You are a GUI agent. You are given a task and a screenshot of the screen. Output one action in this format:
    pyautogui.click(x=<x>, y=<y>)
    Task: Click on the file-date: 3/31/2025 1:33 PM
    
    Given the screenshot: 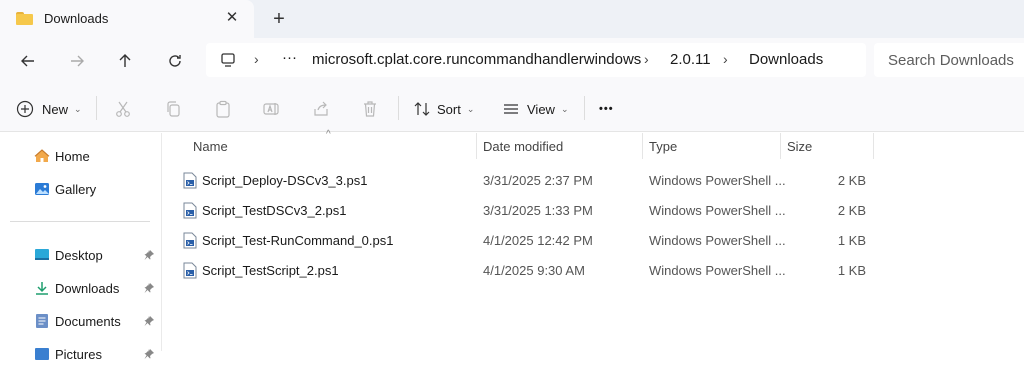 What is the action you would take?
    pyautogui.click(x=538, y=210)
    